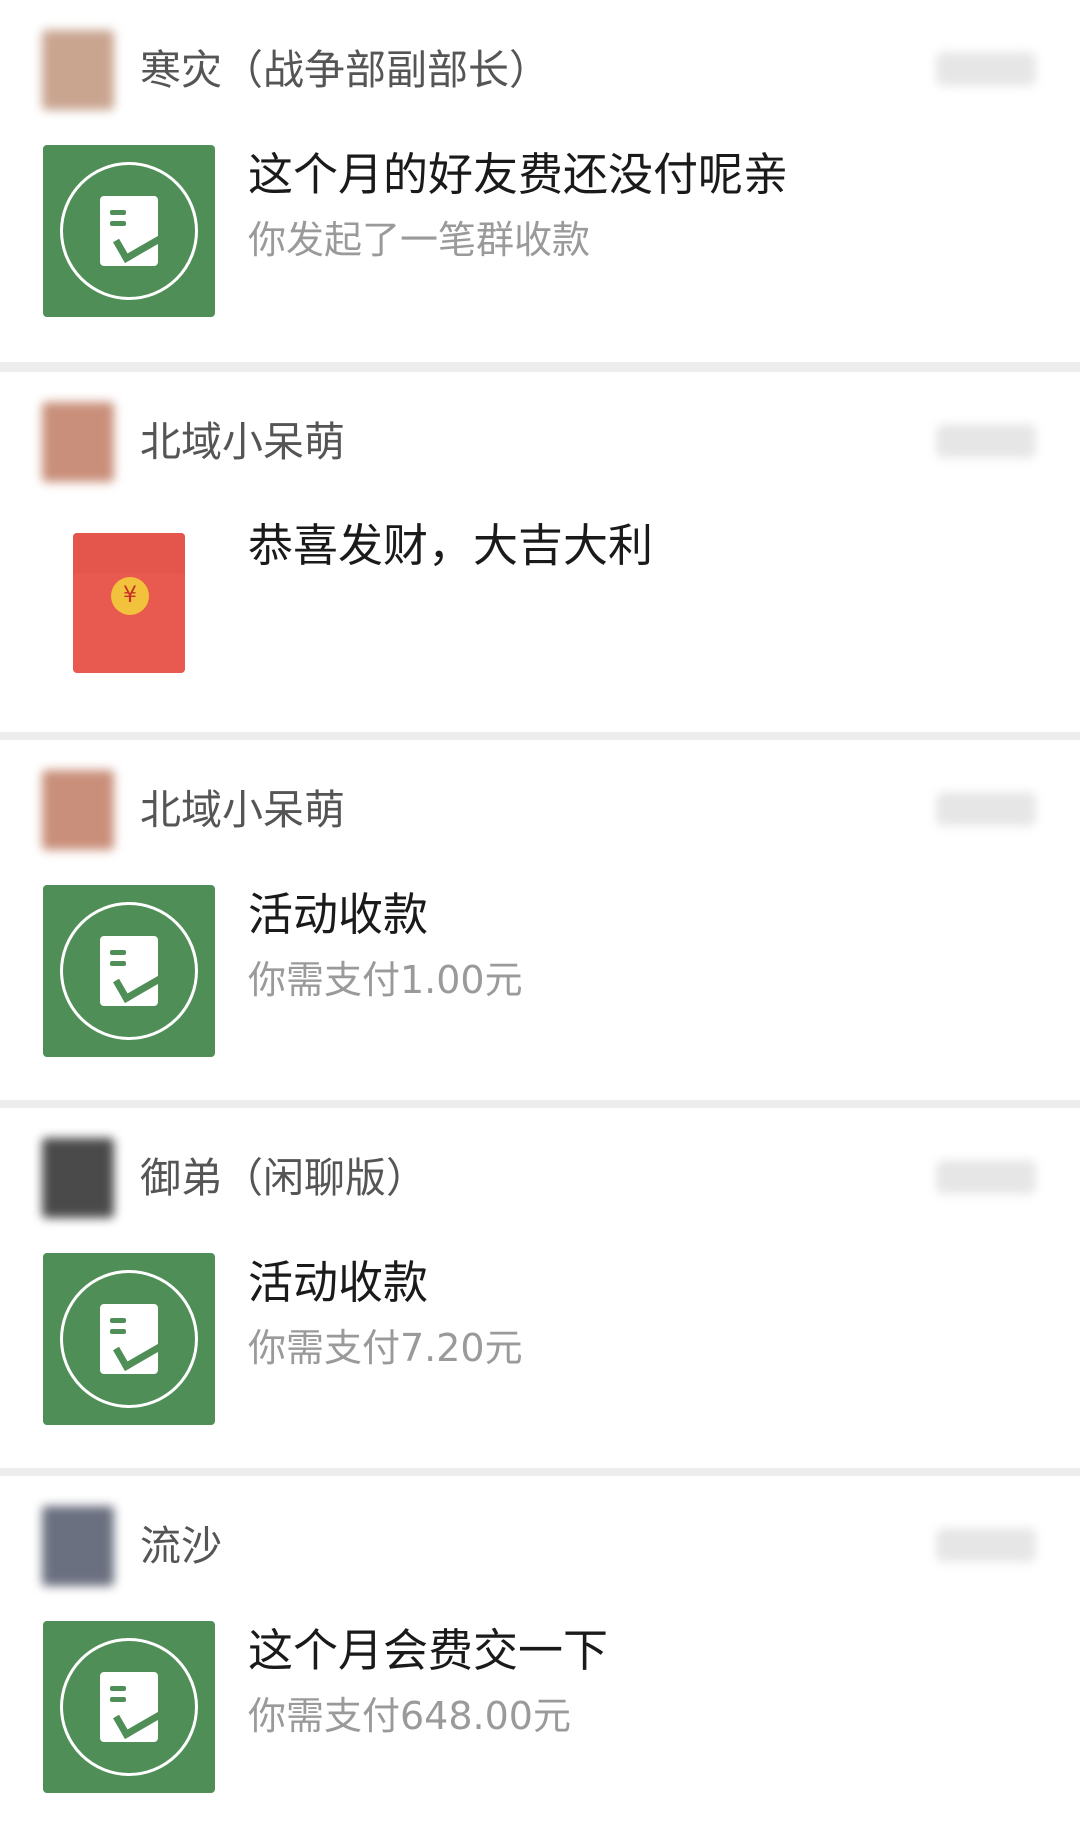  I want to click on message-title: 恭喜发财，大吉大利, so click(450, 546).